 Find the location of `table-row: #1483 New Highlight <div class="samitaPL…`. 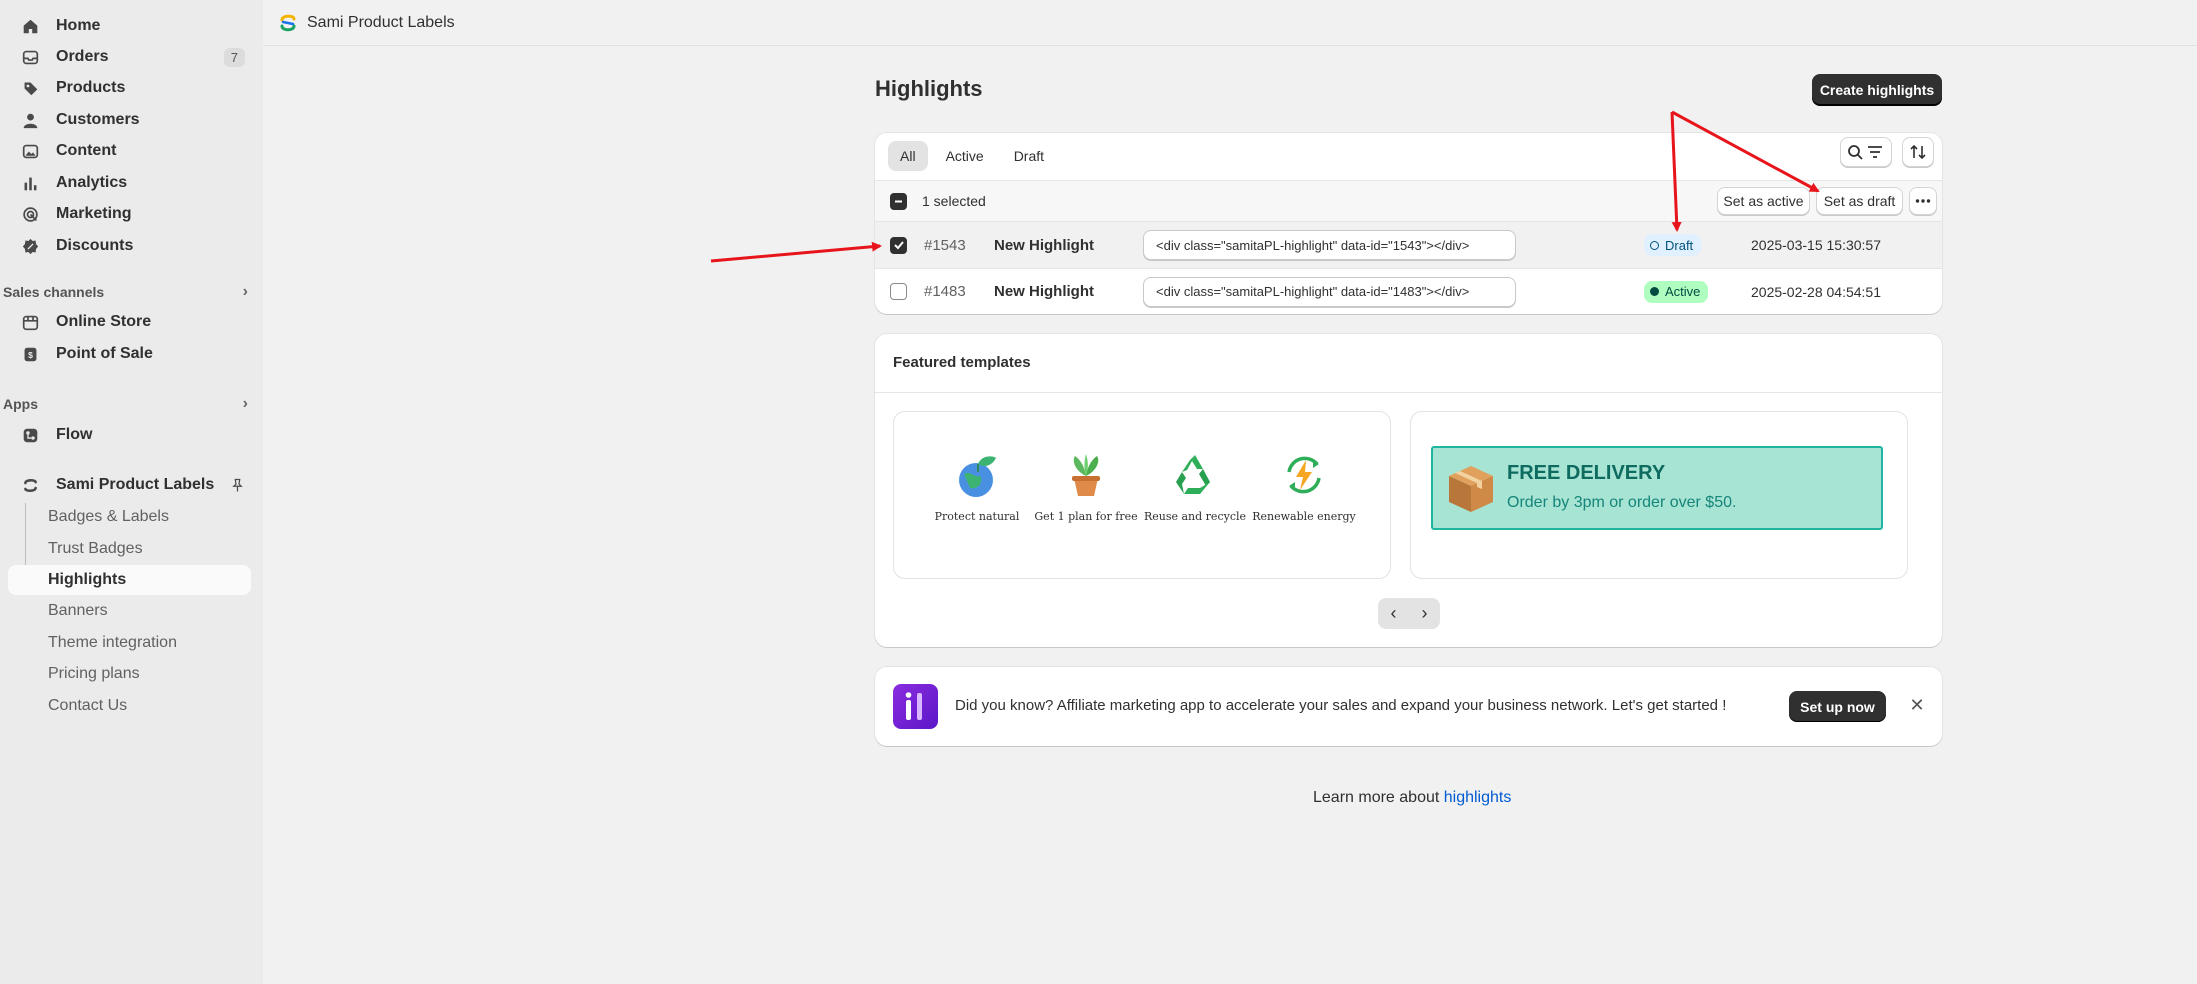

table-row: #1483 New Highlight <div class="samitaPL… is located at coordinates (1408, 291).